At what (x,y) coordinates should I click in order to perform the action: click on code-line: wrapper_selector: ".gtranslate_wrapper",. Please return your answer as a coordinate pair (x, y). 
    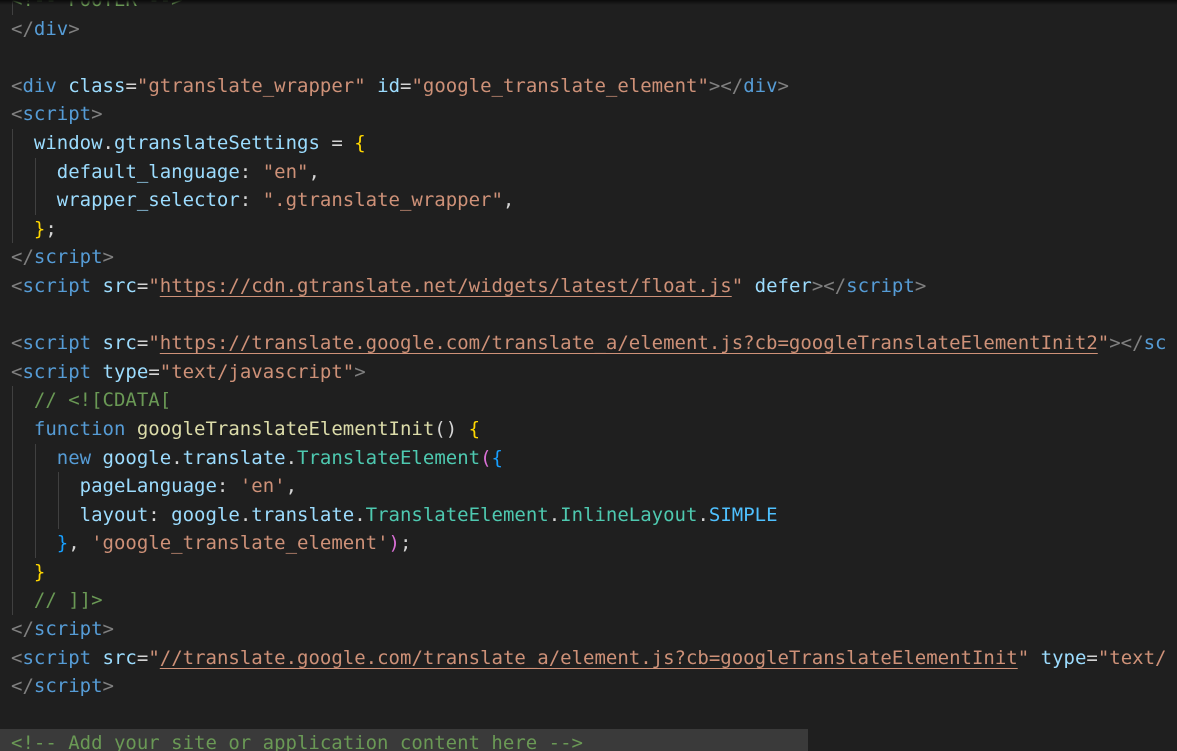
    Looking at the image, I should click on (588, 200).